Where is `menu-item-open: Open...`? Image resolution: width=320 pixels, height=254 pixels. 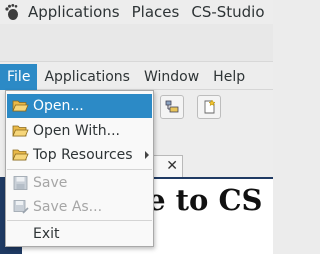 menu-item-open: Open... is located at coordinates (79, 106).